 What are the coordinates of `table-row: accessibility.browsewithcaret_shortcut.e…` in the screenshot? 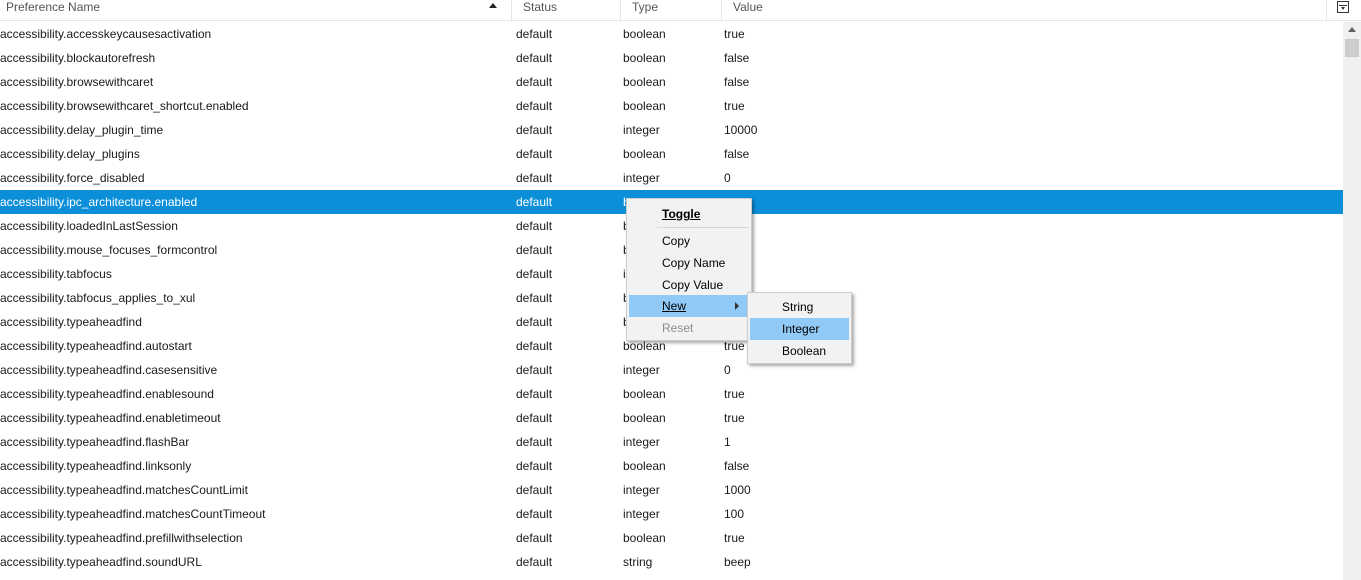 It's located at (671, 106).